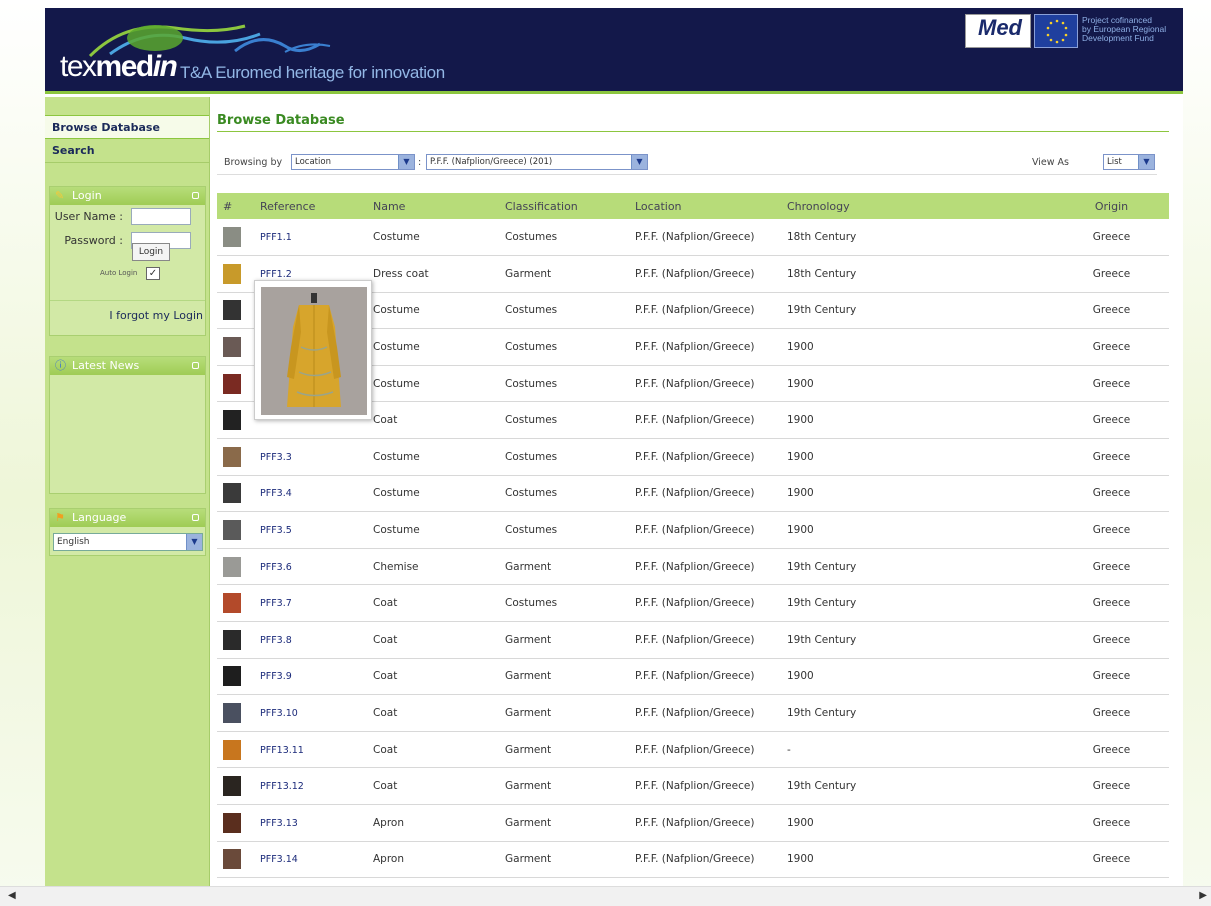  What do you see at coordinates (279, 713) in the screenshot?
I see `reference-link: PFF3.10` at bounding box center [279, 713].